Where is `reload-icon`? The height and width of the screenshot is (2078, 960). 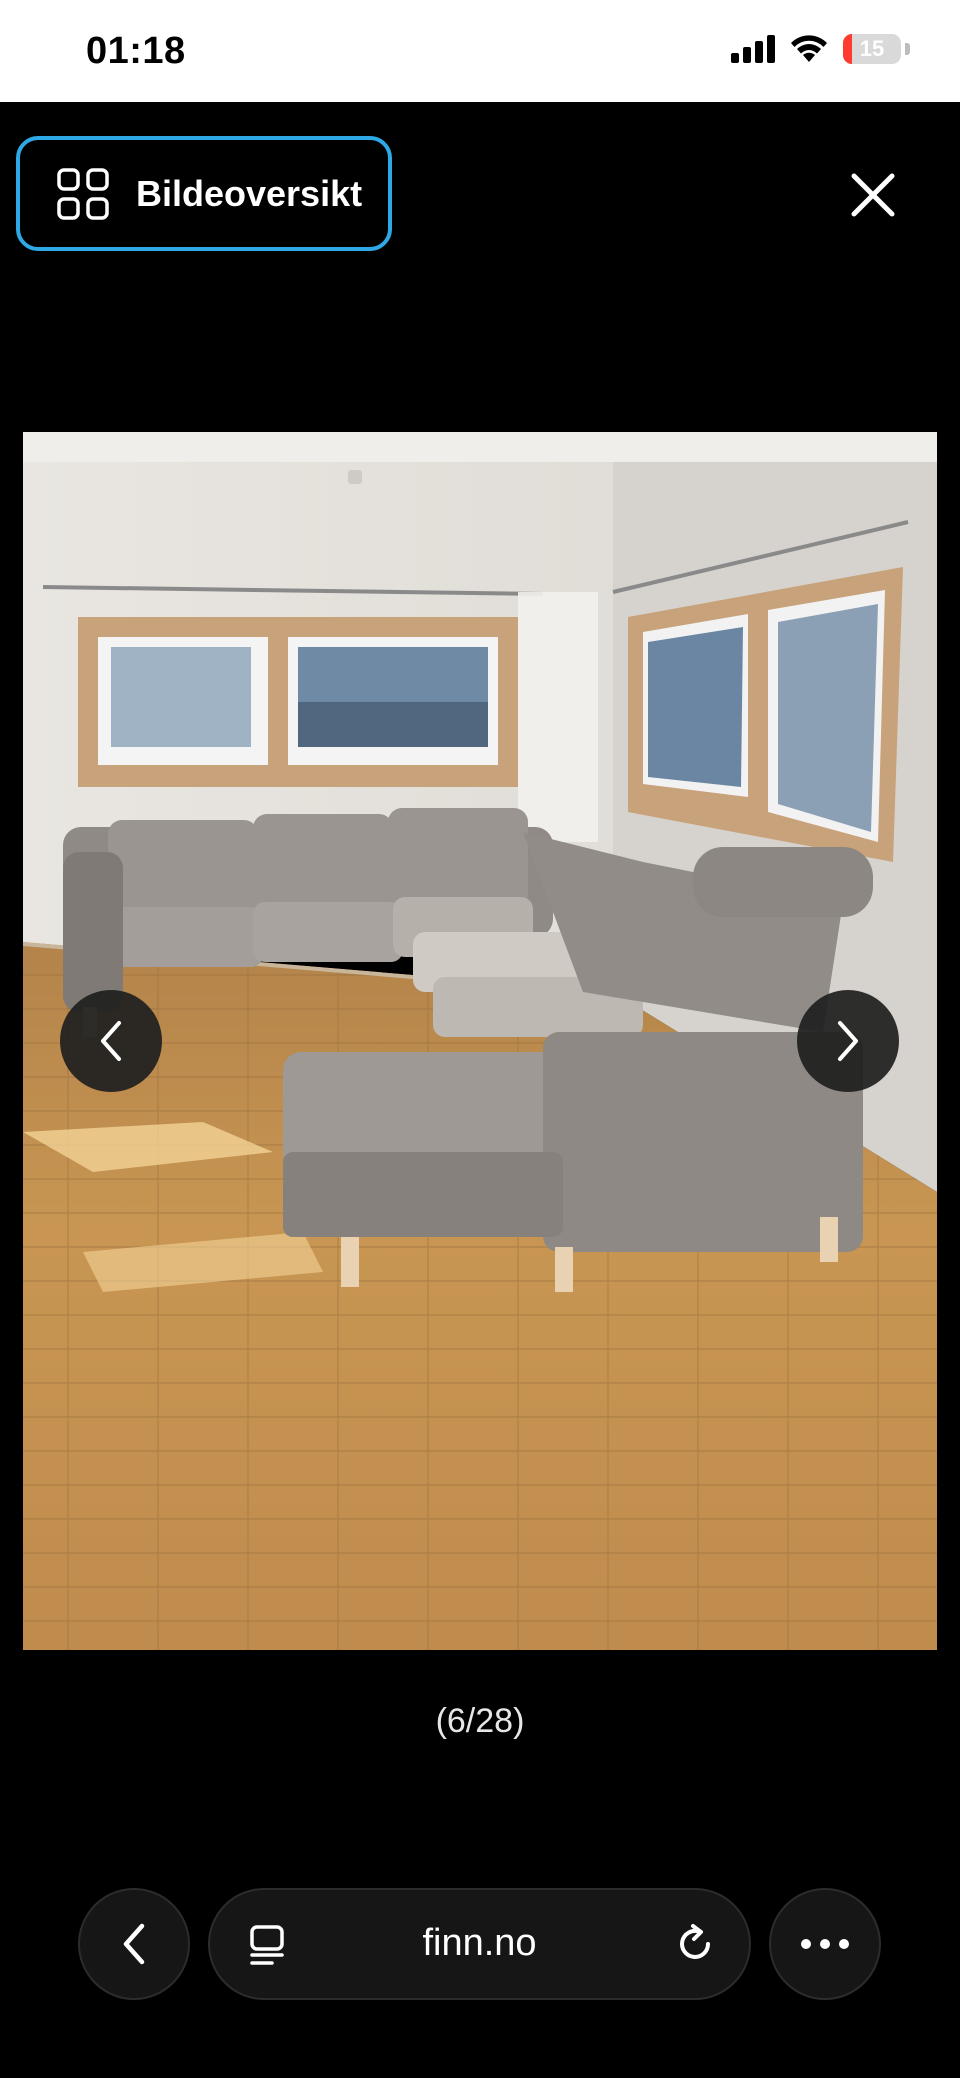
reload-icon is located at coordinates (695, 1944).